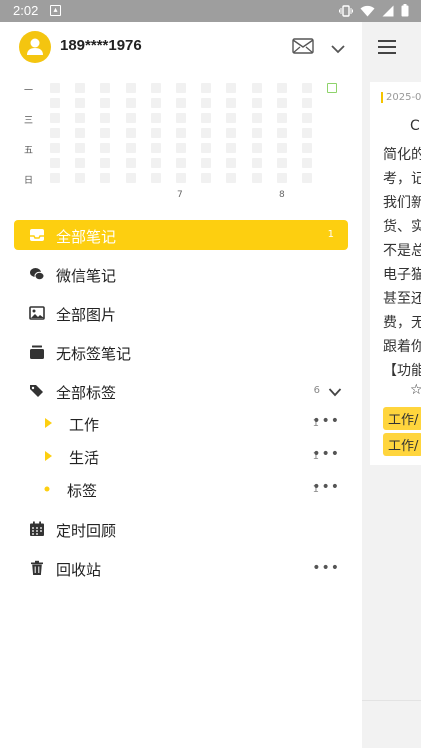 Image resolution: width=421 pixels, height=748 pixels. Describe the element at coordinates (181, 489) in the screenshot. I see `tag-item-tag: 标签 1 •••` at that location.